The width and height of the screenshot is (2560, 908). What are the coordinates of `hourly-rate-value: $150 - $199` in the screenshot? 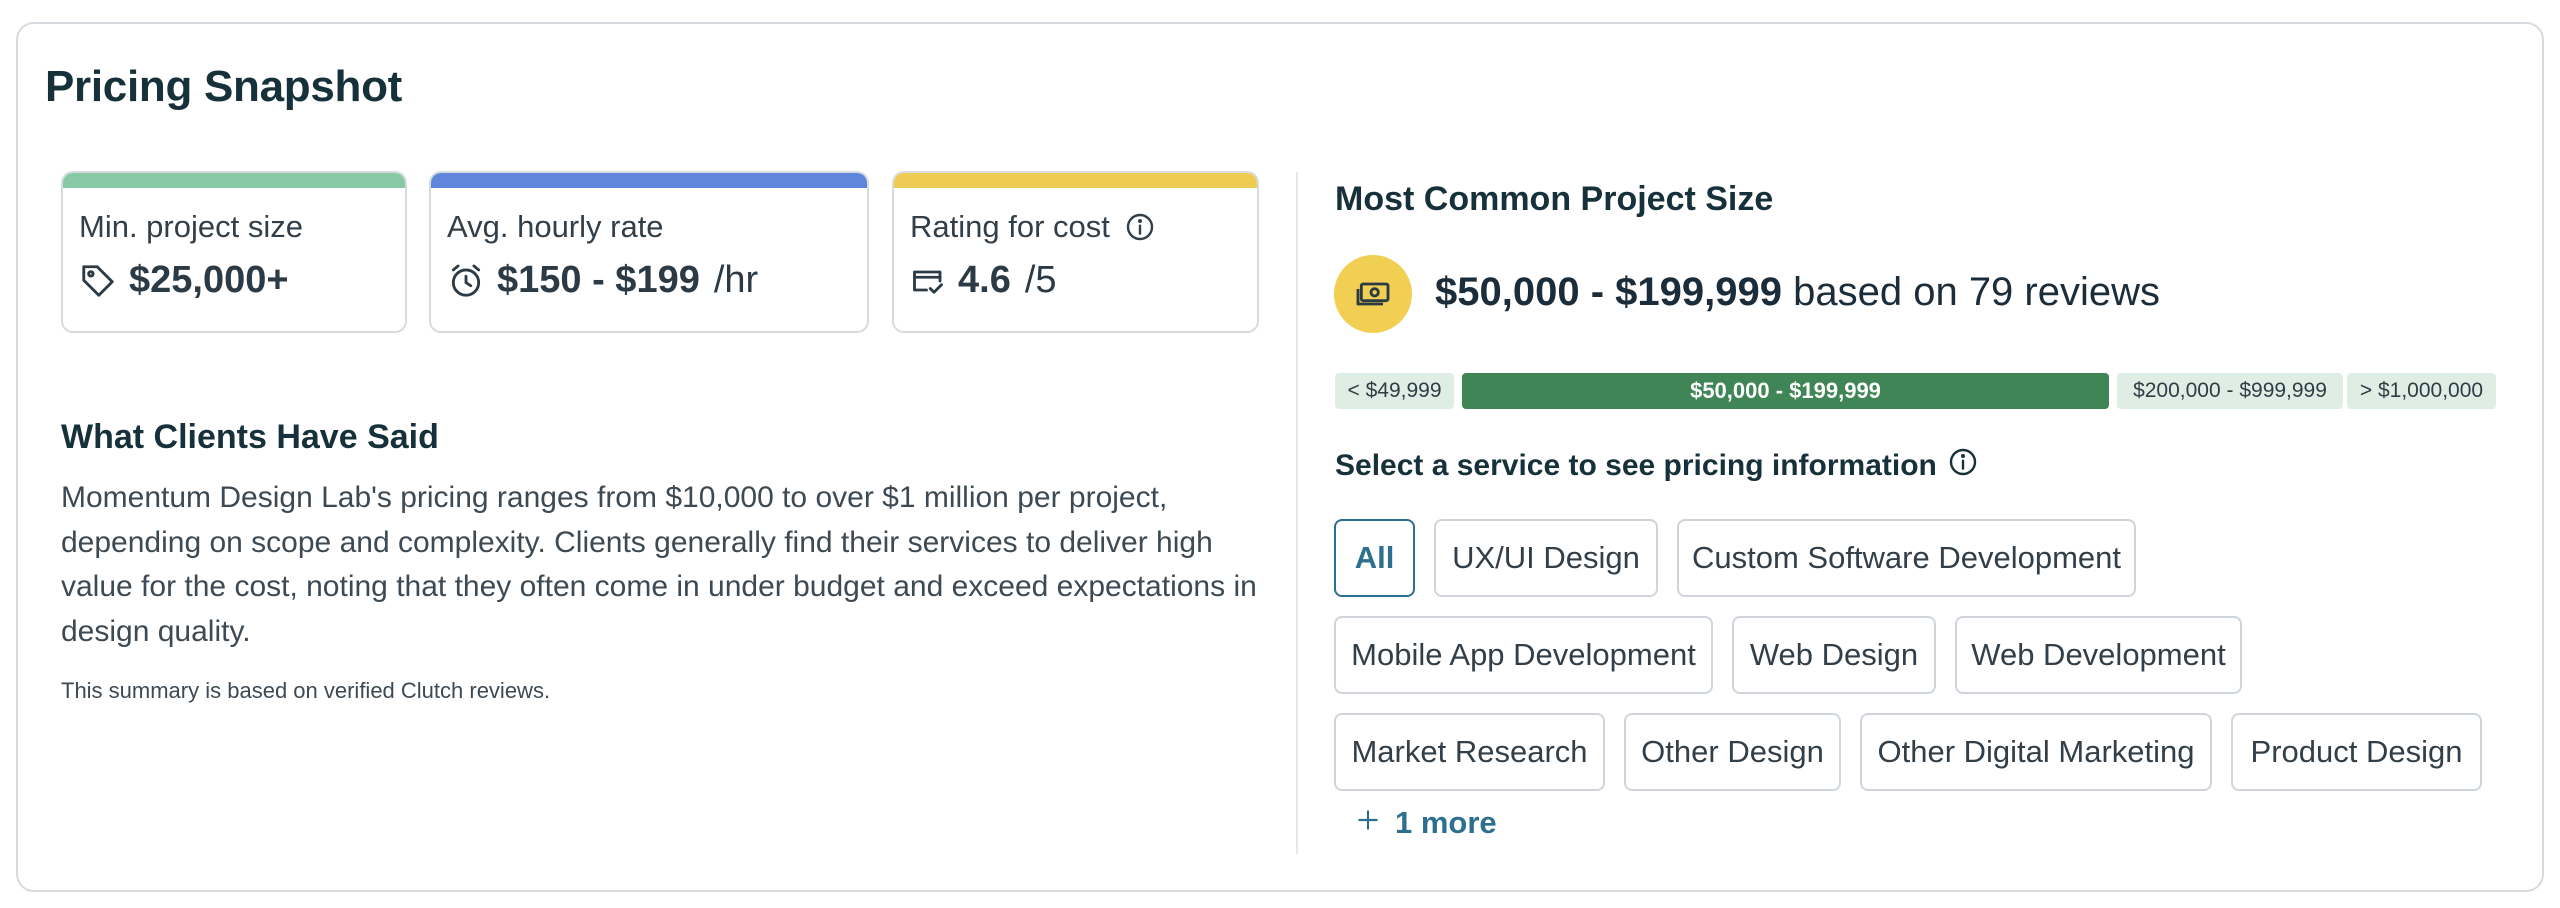 It's located at (598, 280).